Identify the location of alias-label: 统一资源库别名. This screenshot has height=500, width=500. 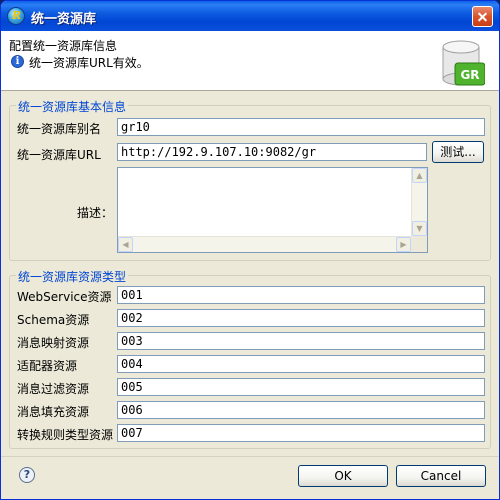
(59, 129).